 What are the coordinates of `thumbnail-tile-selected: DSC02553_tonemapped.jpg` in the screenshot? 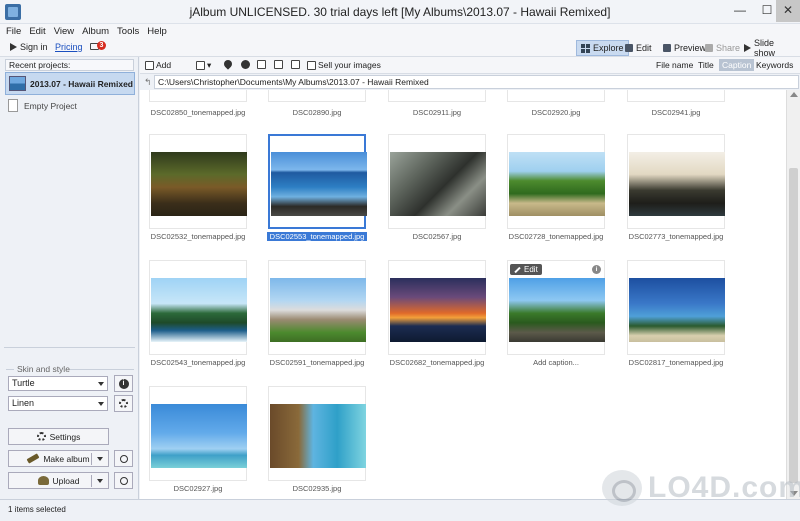 It's located at (317, 188).